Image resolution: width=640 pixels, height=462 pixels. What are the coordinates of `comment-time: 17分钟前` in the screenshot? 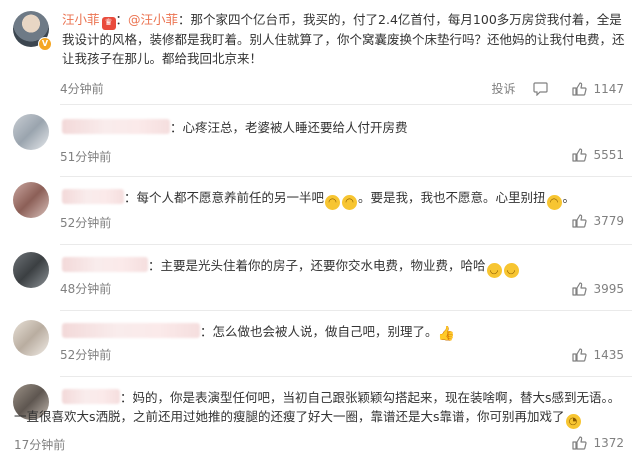 It's located at (40, 445).